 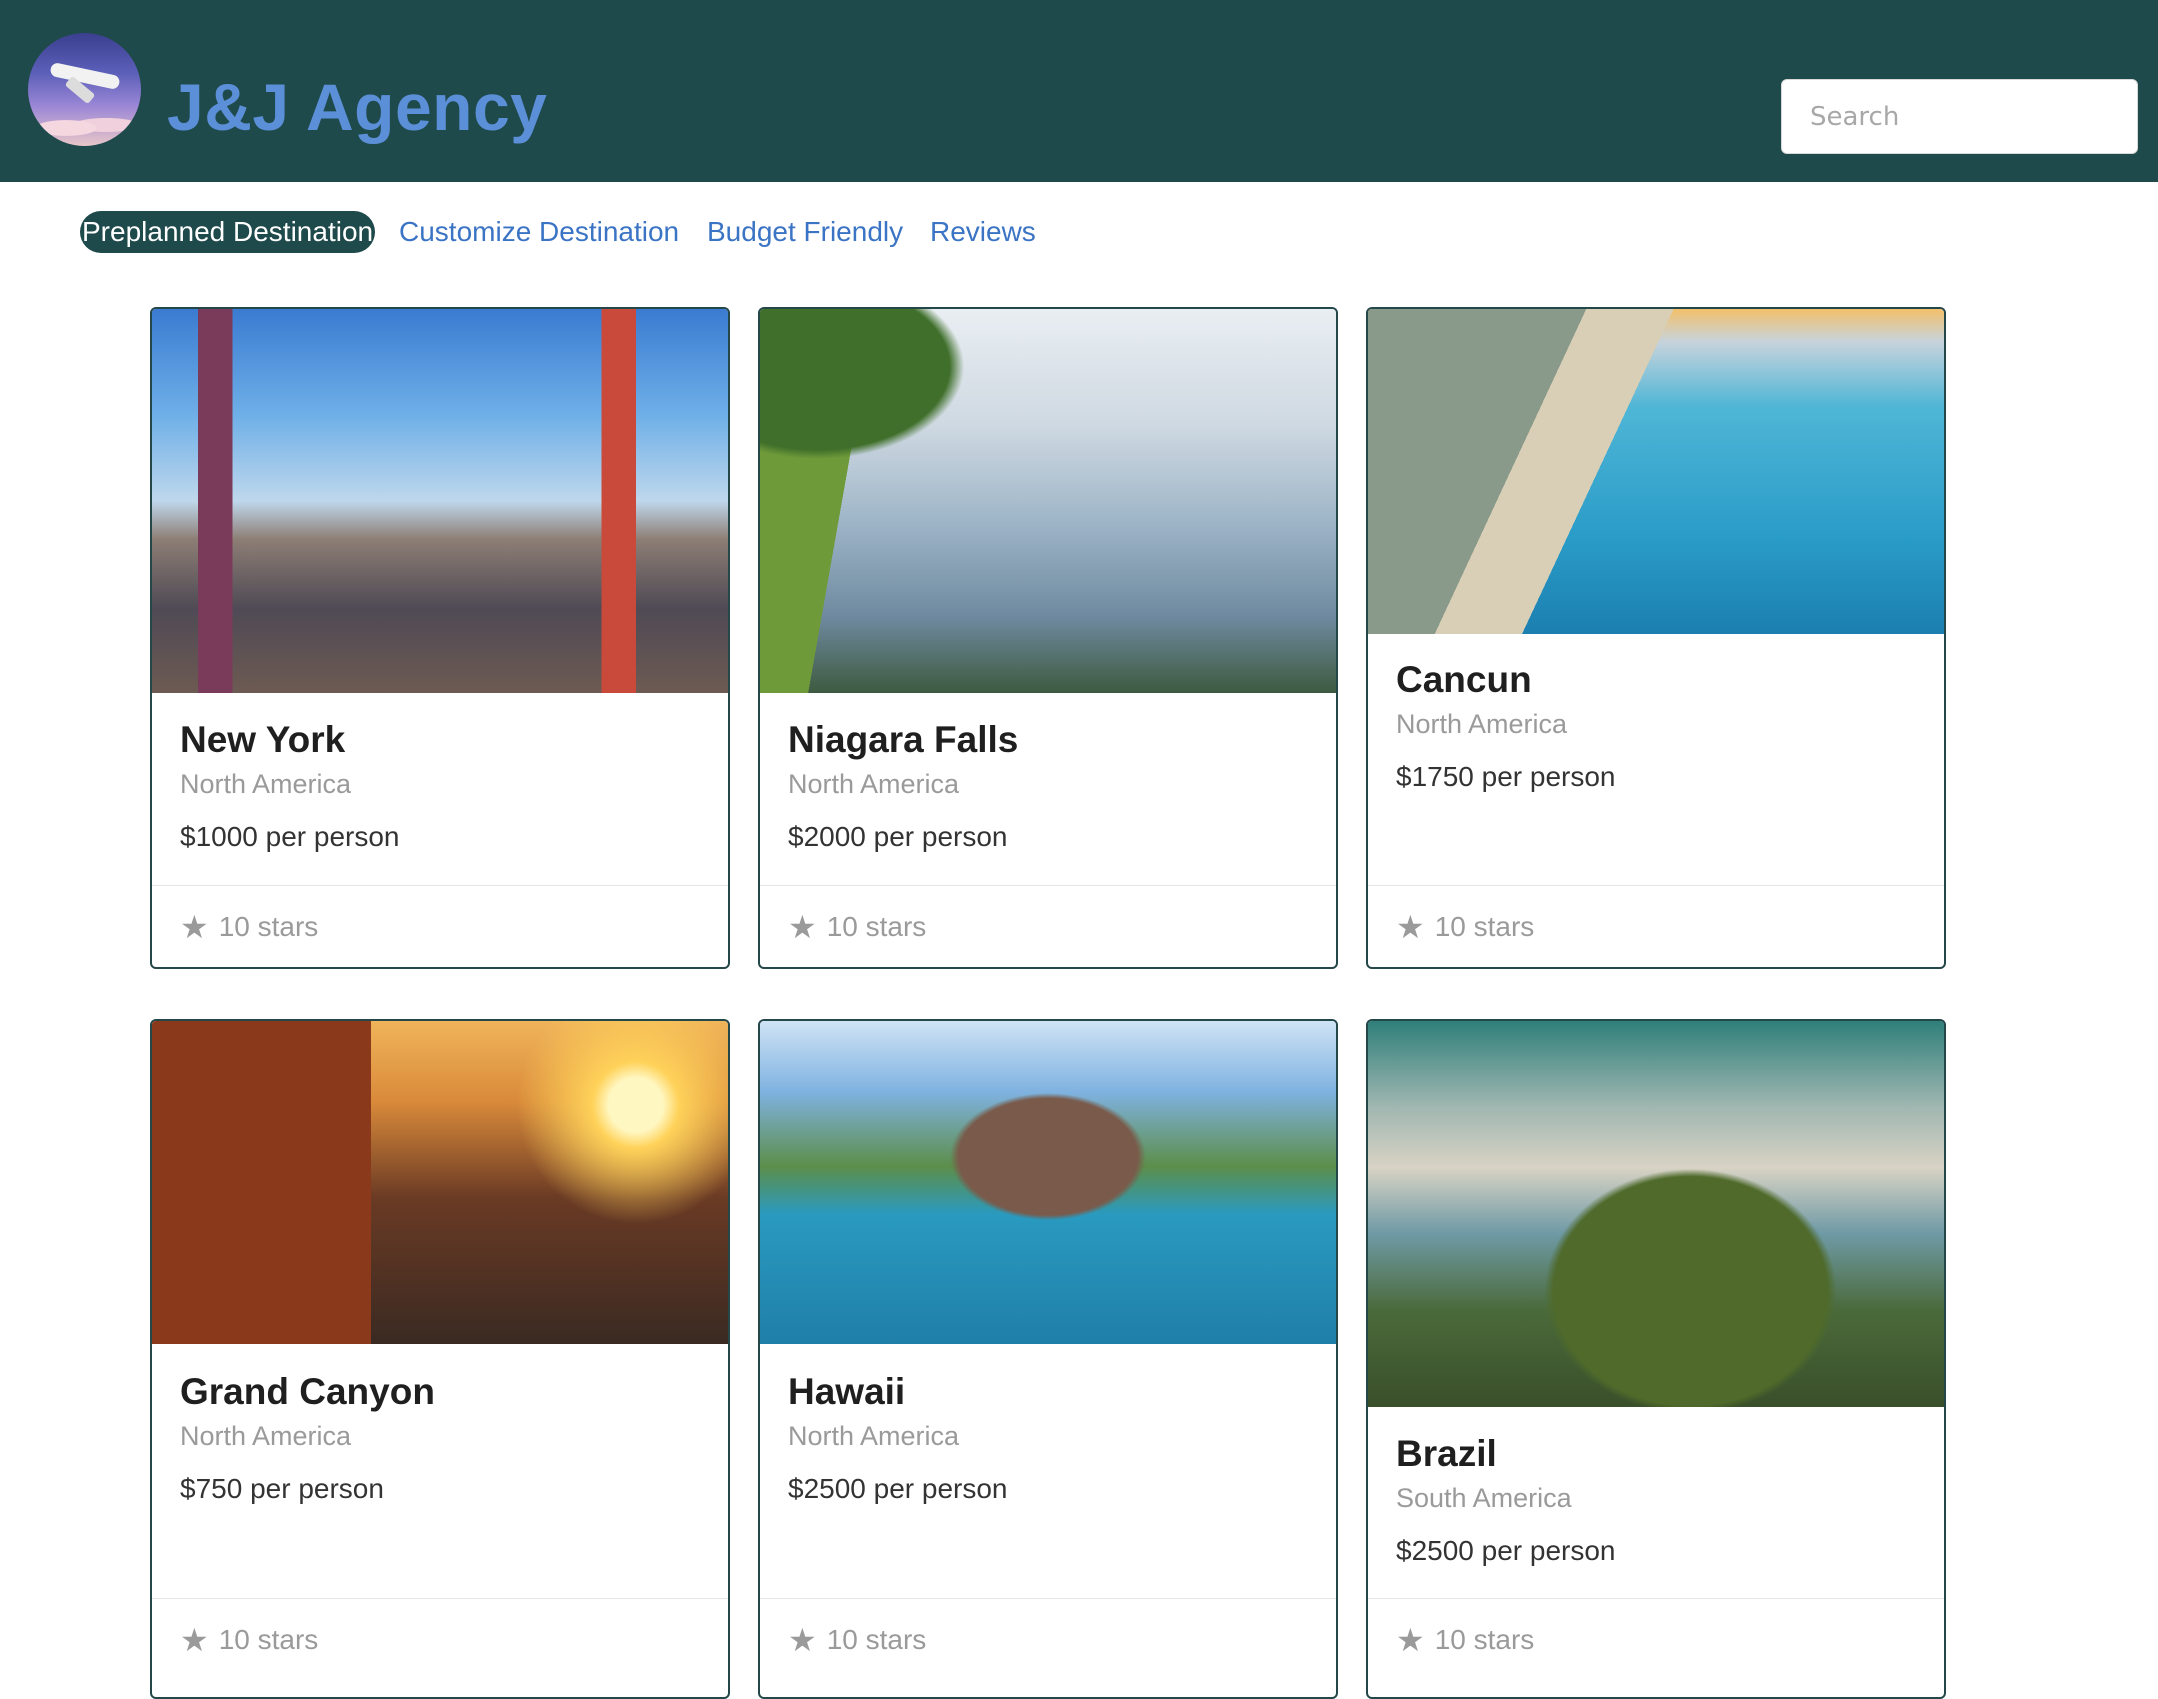 I want to click on card-title: New York, so click(x=263, y=739).